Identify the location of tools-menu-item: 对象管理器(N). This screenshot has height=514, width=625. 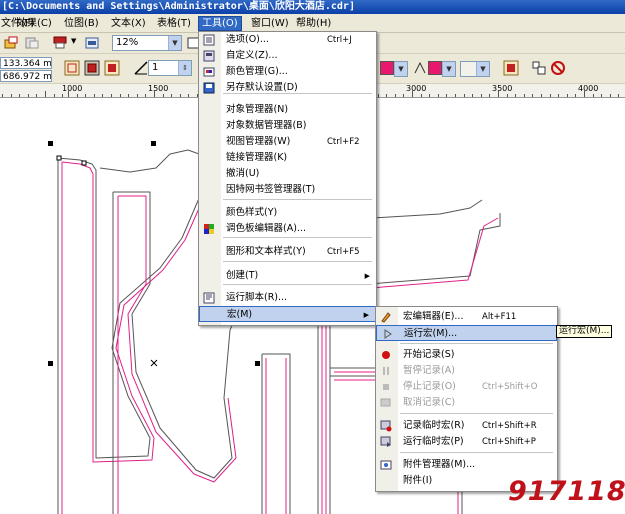
(287, 110).